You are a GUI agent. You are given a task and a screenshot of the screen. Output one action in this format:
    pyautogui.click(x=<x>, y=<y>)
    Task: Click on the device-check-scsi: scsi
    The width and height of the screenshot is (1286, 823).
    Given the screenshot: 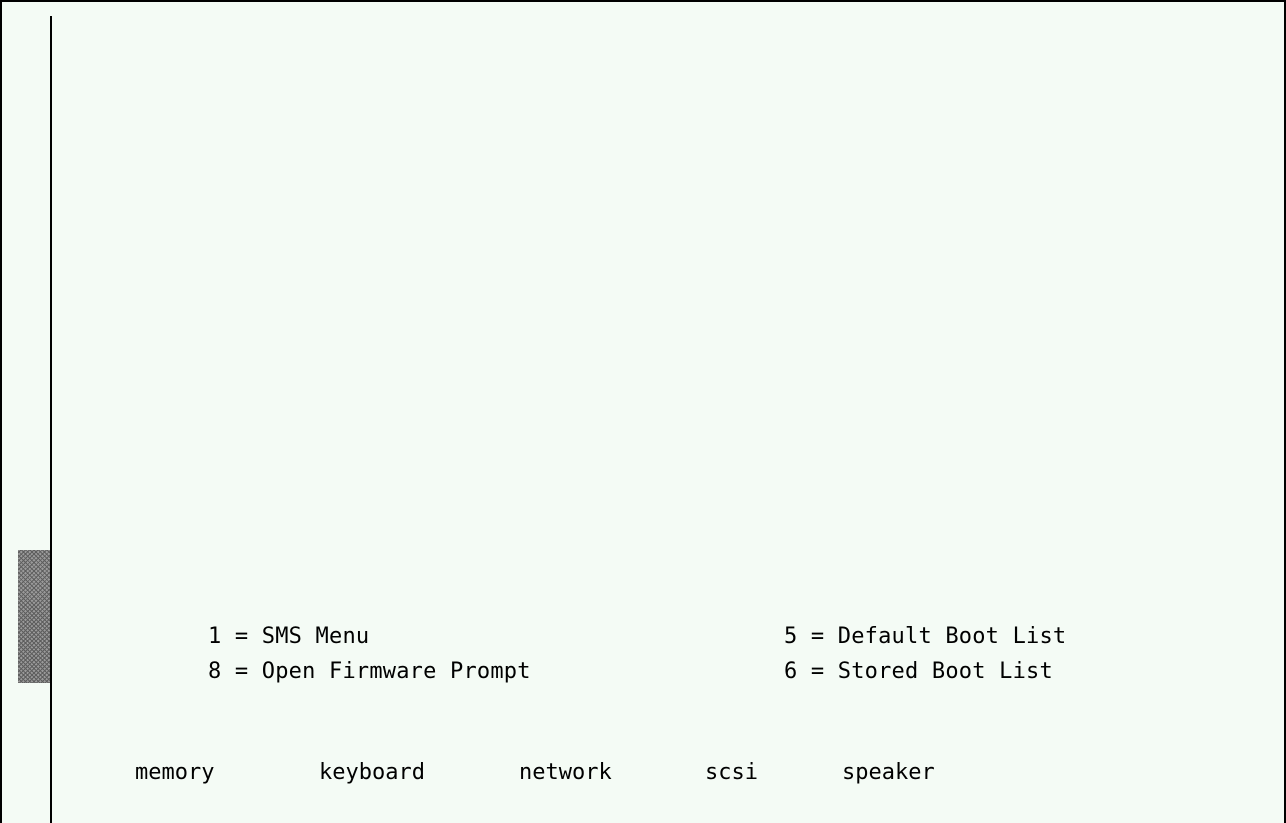 What is the action you would take?
    pyautogui.click(x=731, y=772)
    